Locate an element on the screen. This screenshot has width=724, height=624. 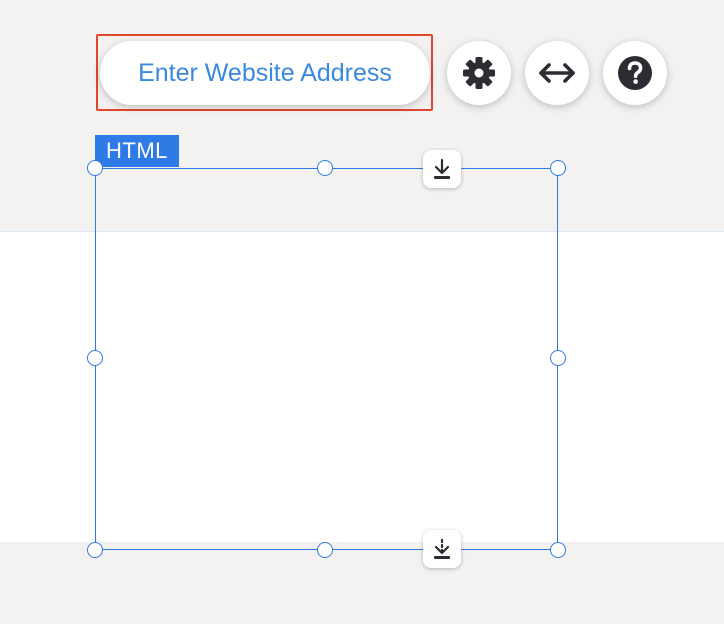
gear-icon is located at coordinates (479, 73).